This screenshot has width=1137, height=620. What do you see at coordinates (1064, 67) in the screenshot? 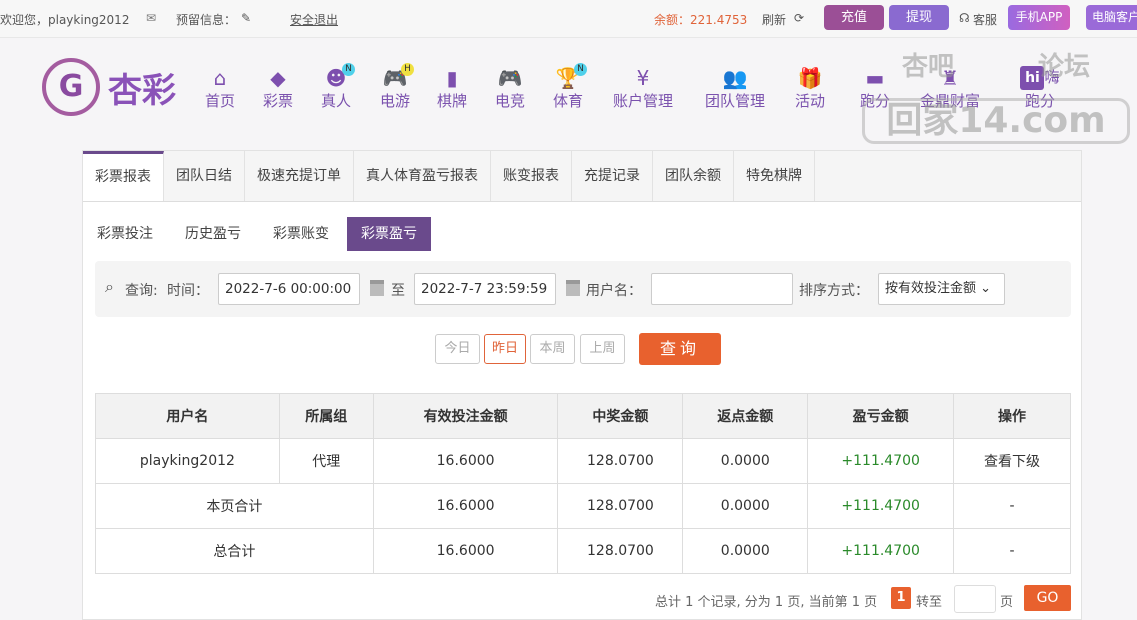
I see `watermark-text: 论坛` at bounding box center [1064, 67].